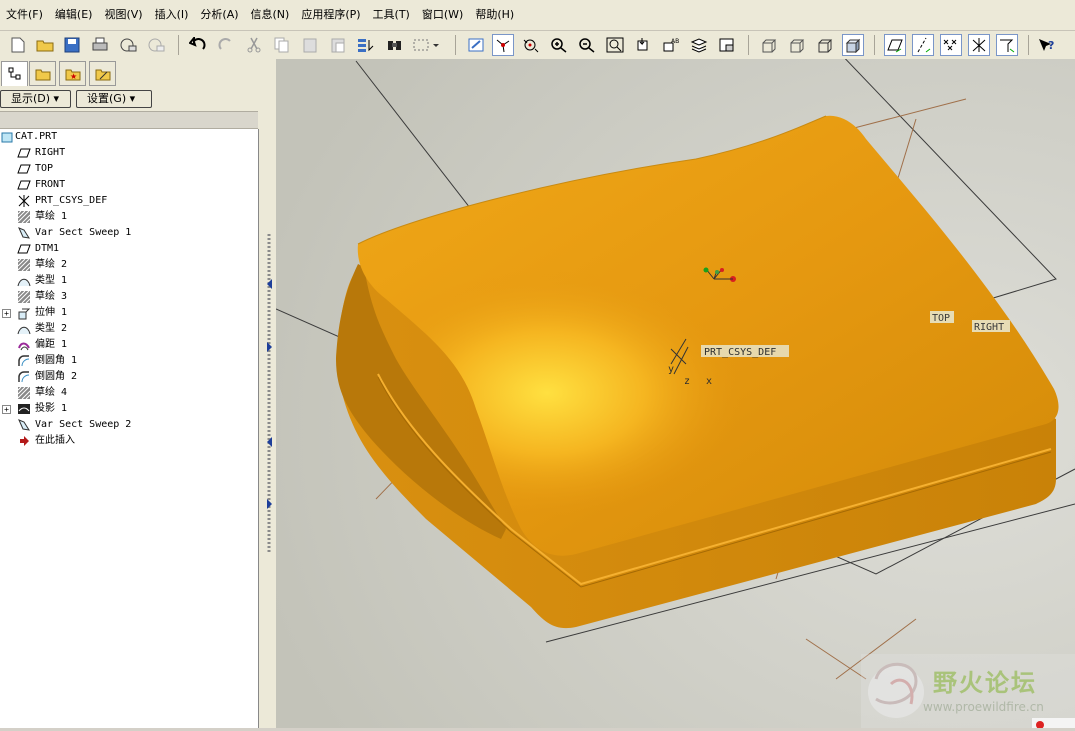 The width and height of the screenshot is (1075, 731). Describe the element at coordinates (24, 377) in the screenshot. I see `round-icon` at that location.